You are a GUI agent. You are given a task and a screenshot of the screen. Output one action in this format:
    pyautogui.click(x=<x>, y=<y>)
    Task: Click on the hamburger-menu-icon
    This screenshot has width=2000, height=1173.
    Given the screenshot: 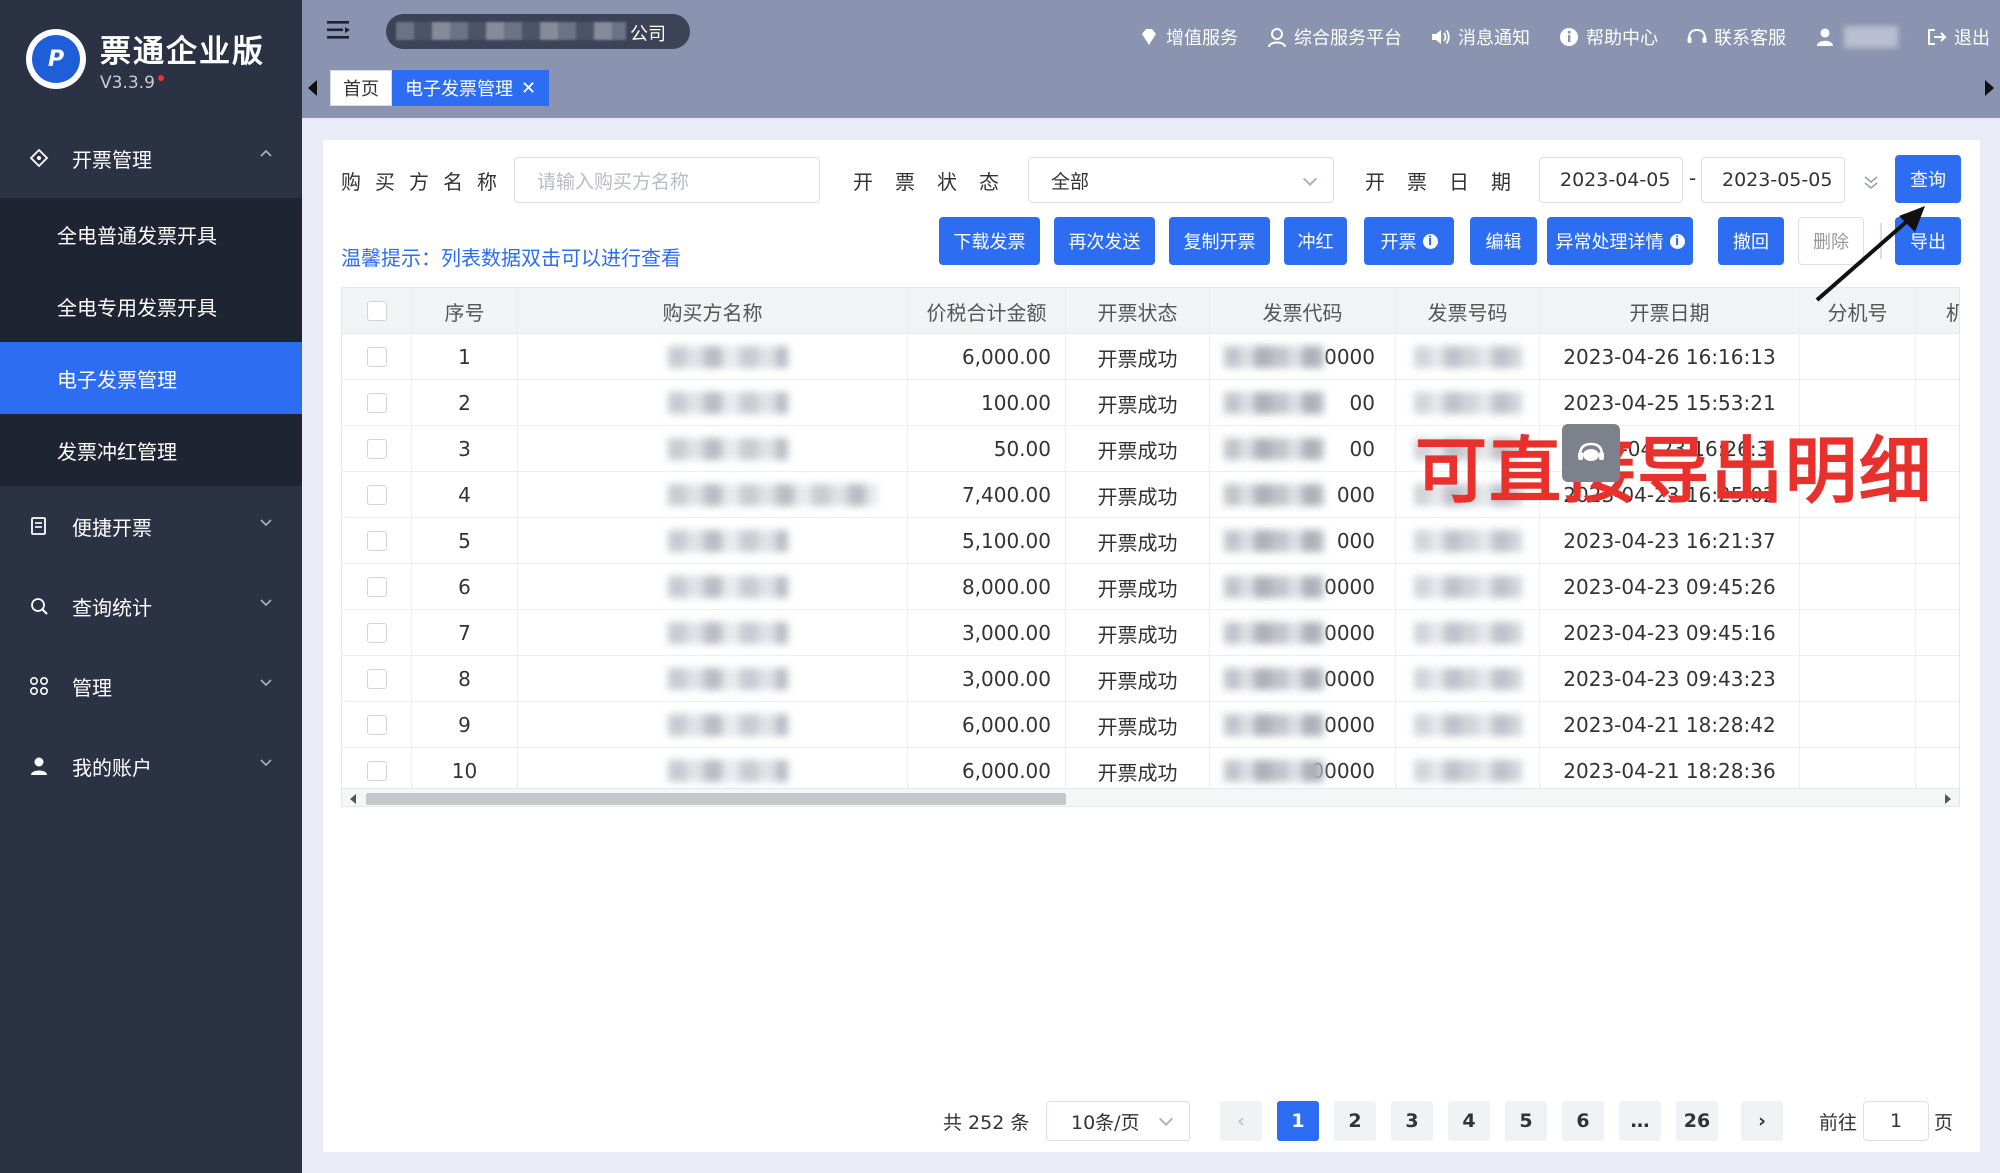 What is the action you would take?
    pyautogui.click(x=339, y=30)
    